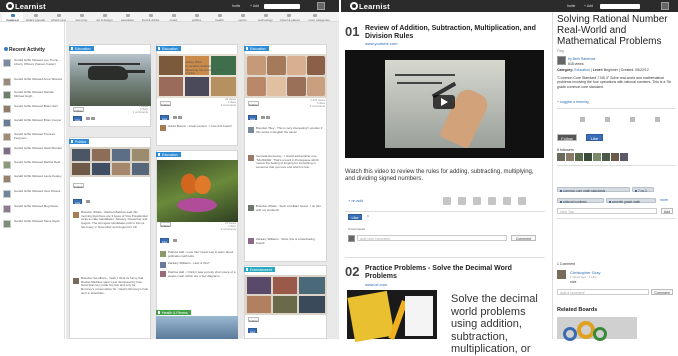 The height and width of the screenshot is (356, 678). I want to click on category-tag: Politics, so click(79, 141).